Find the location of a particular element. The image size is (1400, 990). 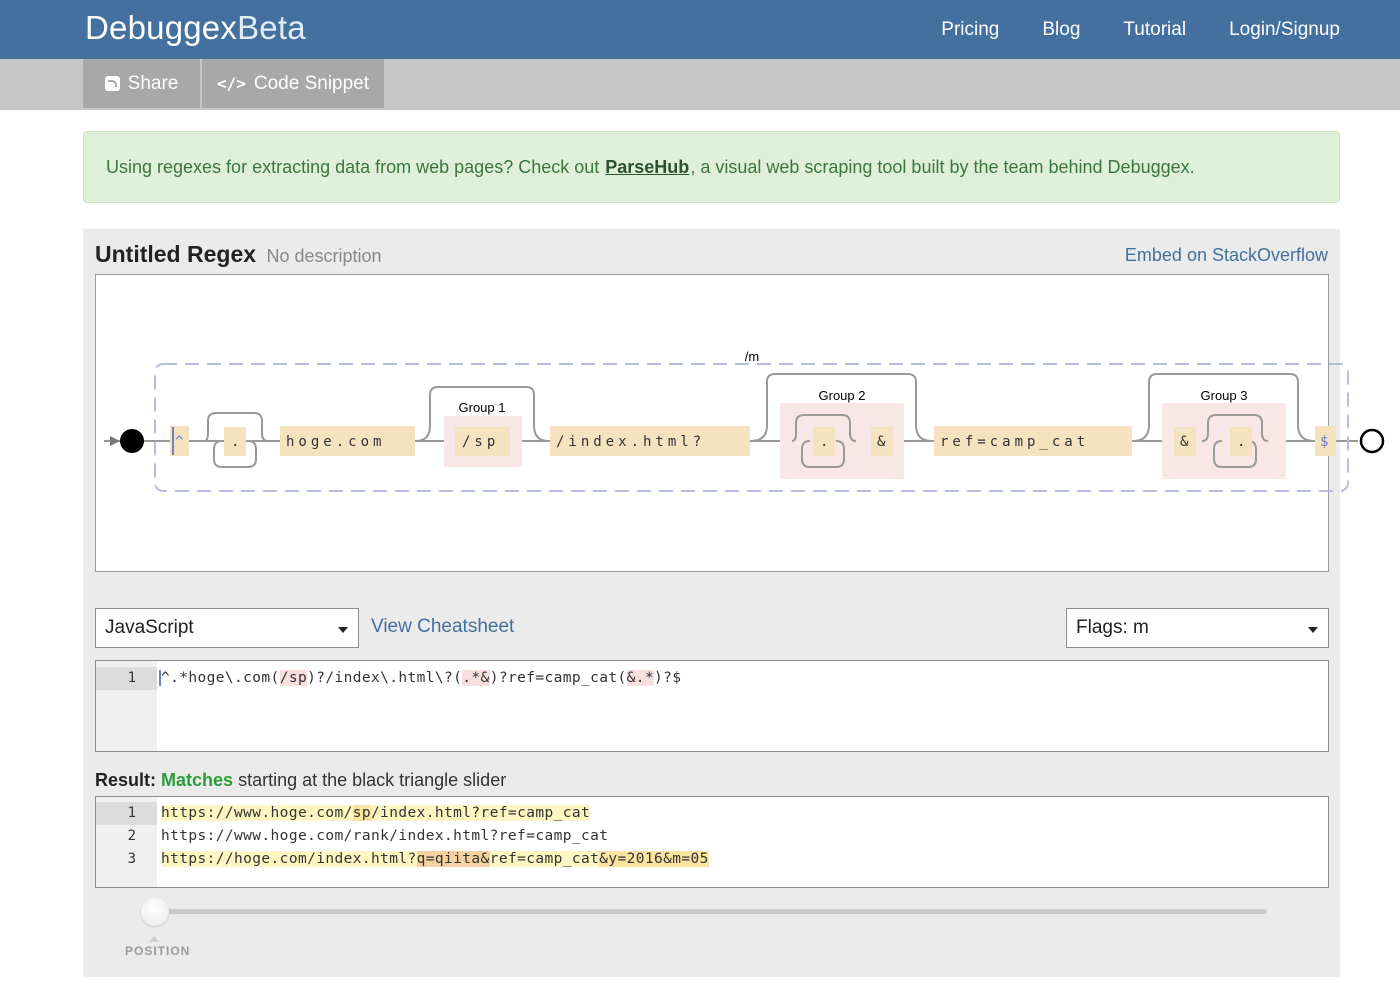

position-slider-handle is located at coordinates (155, 912).